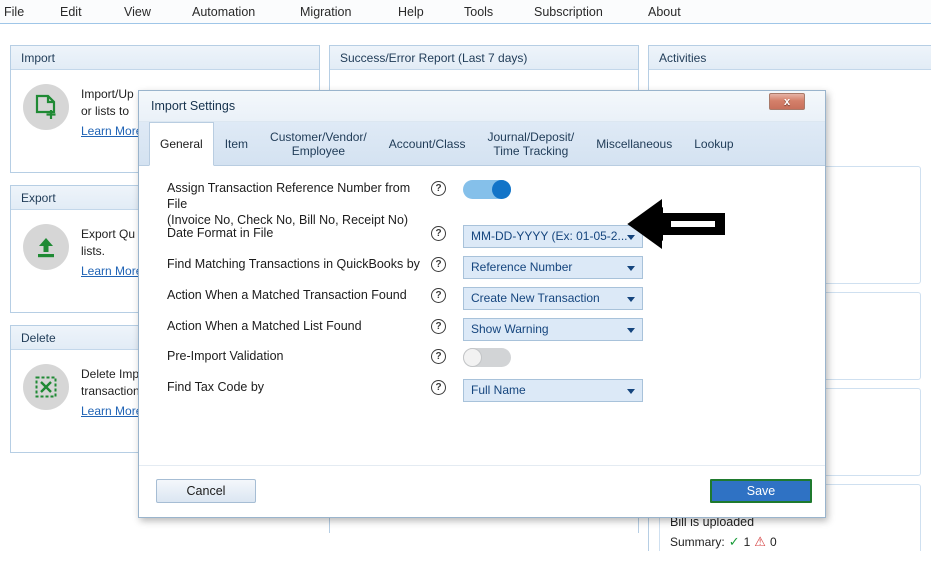 The image size is (931, 565). Describe the element at coordinates (111, 131) in the screenshot. I see `card-import-learn-more-link: Learn More` at that location.